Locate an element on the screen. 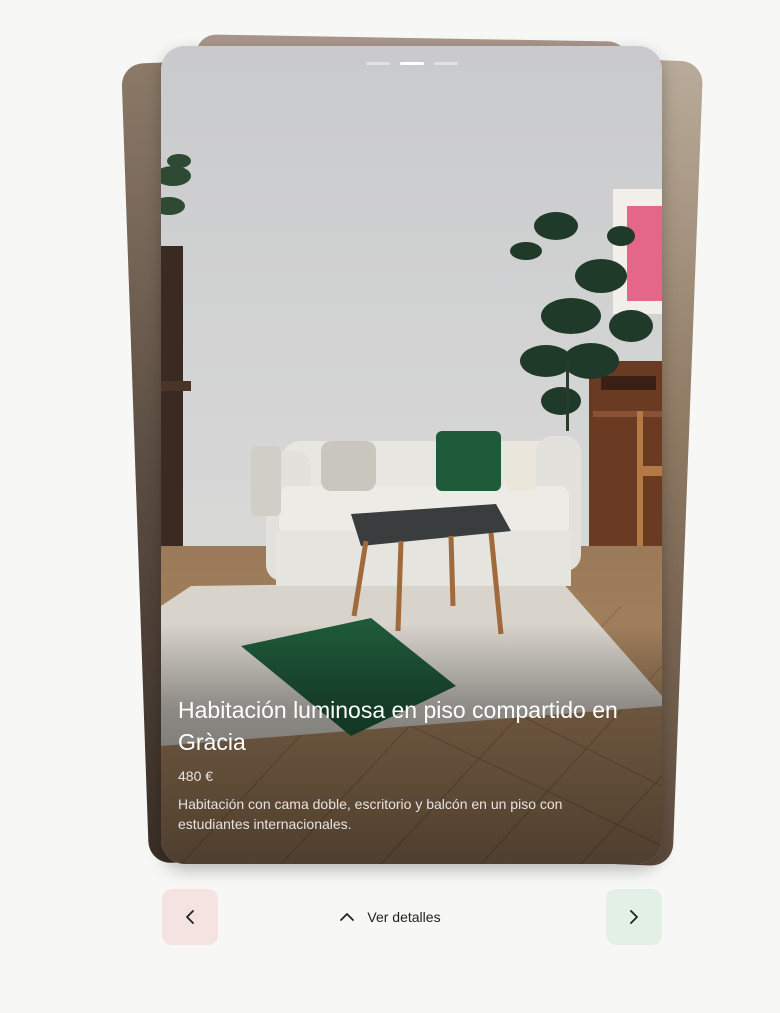 This screenshot has height=1013, width=780. chevron-right-icon is located at coordinates (634, 917).